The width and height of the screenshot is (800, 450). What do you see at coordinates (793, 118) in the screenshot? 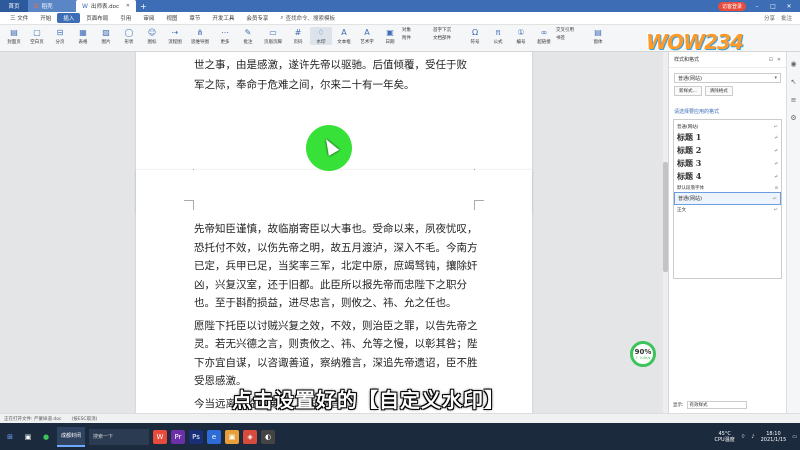
I see `settings-icon: ⚙` at bounding box center [793, 118].